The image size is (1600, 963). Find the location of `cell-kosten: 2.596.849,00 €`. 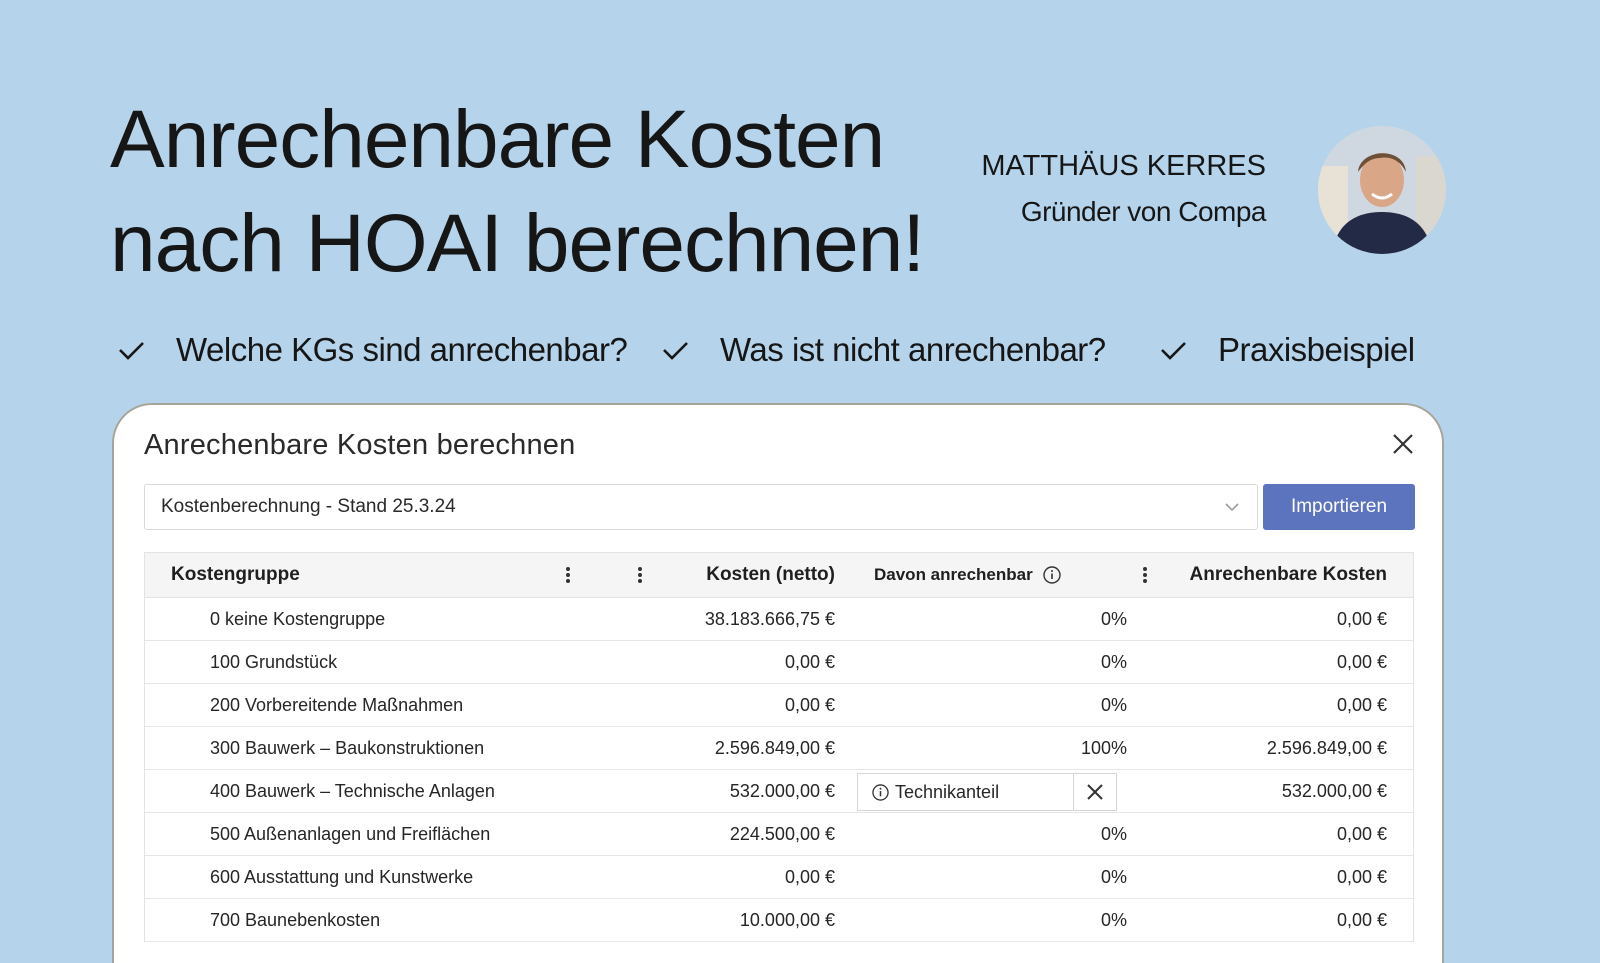

cell-kosten: 2.596.849,00 € is located at coordinates (774, 747).